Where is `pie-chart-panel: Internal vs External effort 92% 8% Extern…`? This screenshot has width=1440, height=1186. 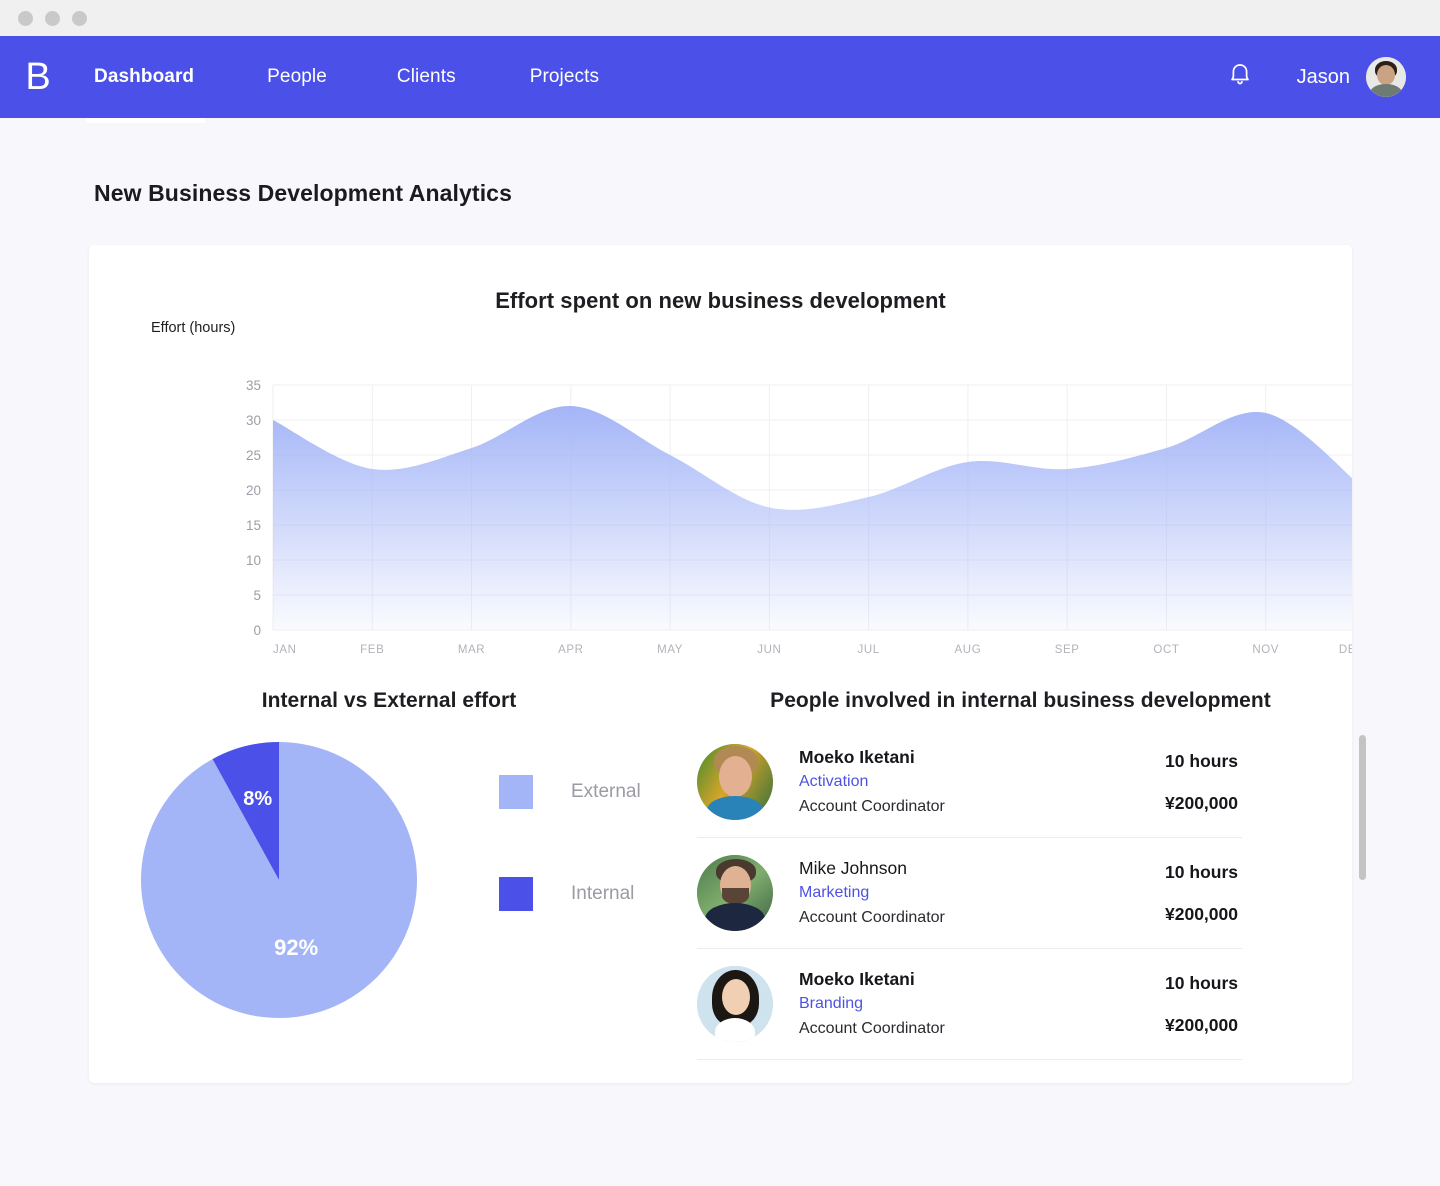
pie-chart-panel: Internal vs External effort 92% 8% Extern… is located at coordinates (389, 874).